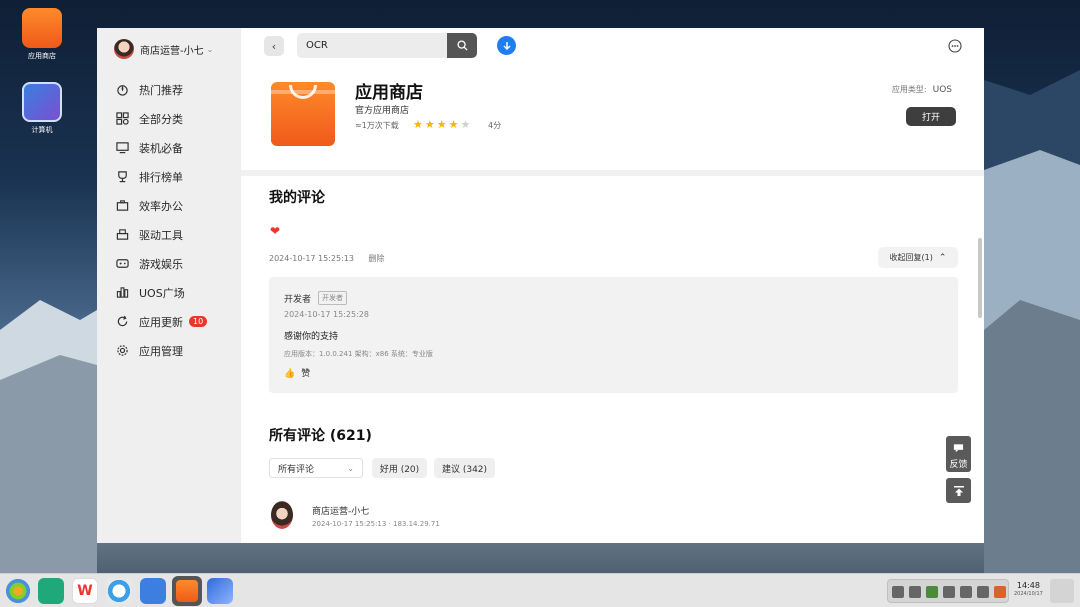  What do you see at coordinates (372, 45) in the screenshot?
I see `search-input` at bounding box center [372, 45].